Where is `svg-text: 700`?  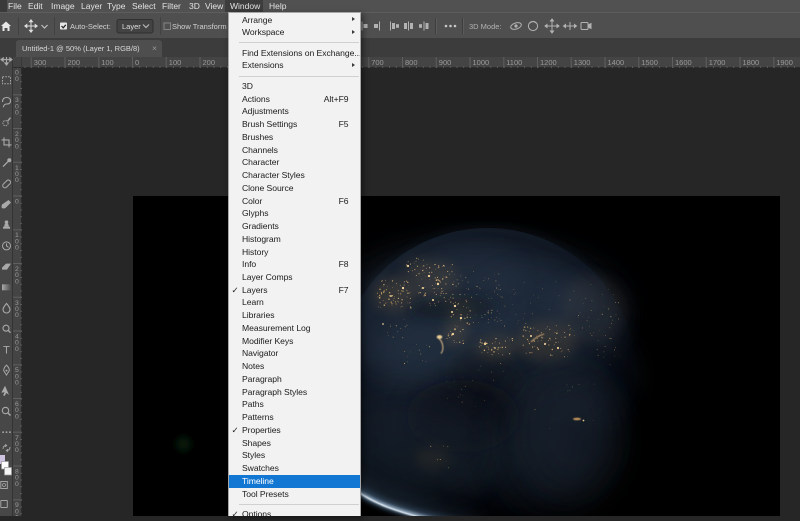 svg-text: 700 is located at coordinates (377, 62).